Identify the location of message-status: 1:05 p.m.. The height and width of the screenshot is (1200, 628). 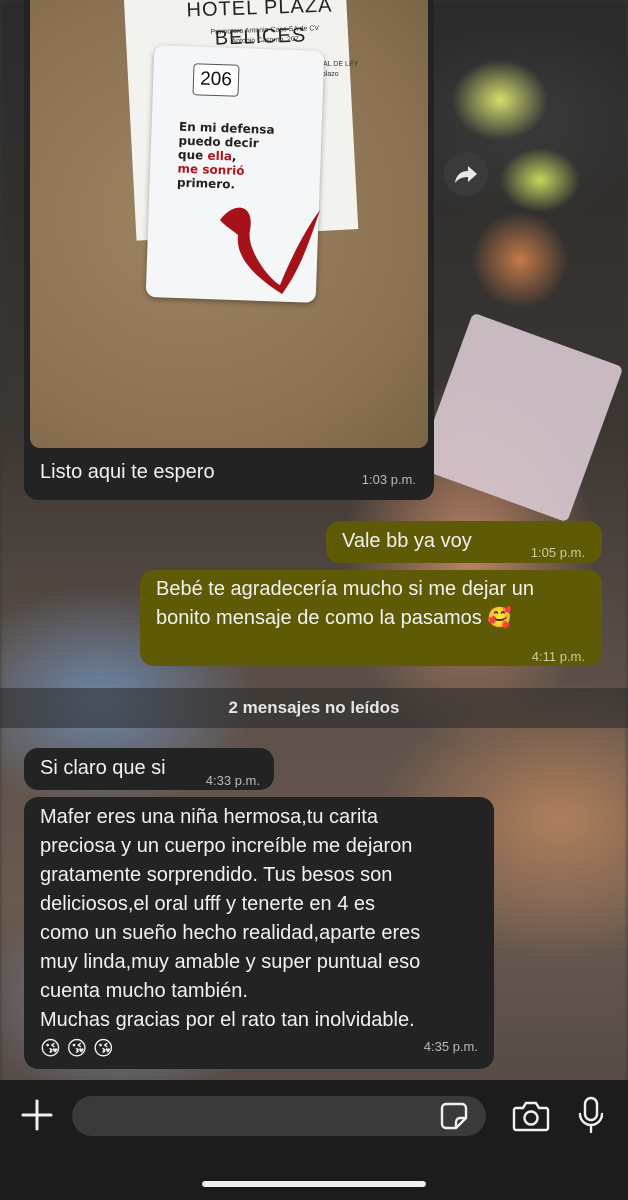
(559, 552).